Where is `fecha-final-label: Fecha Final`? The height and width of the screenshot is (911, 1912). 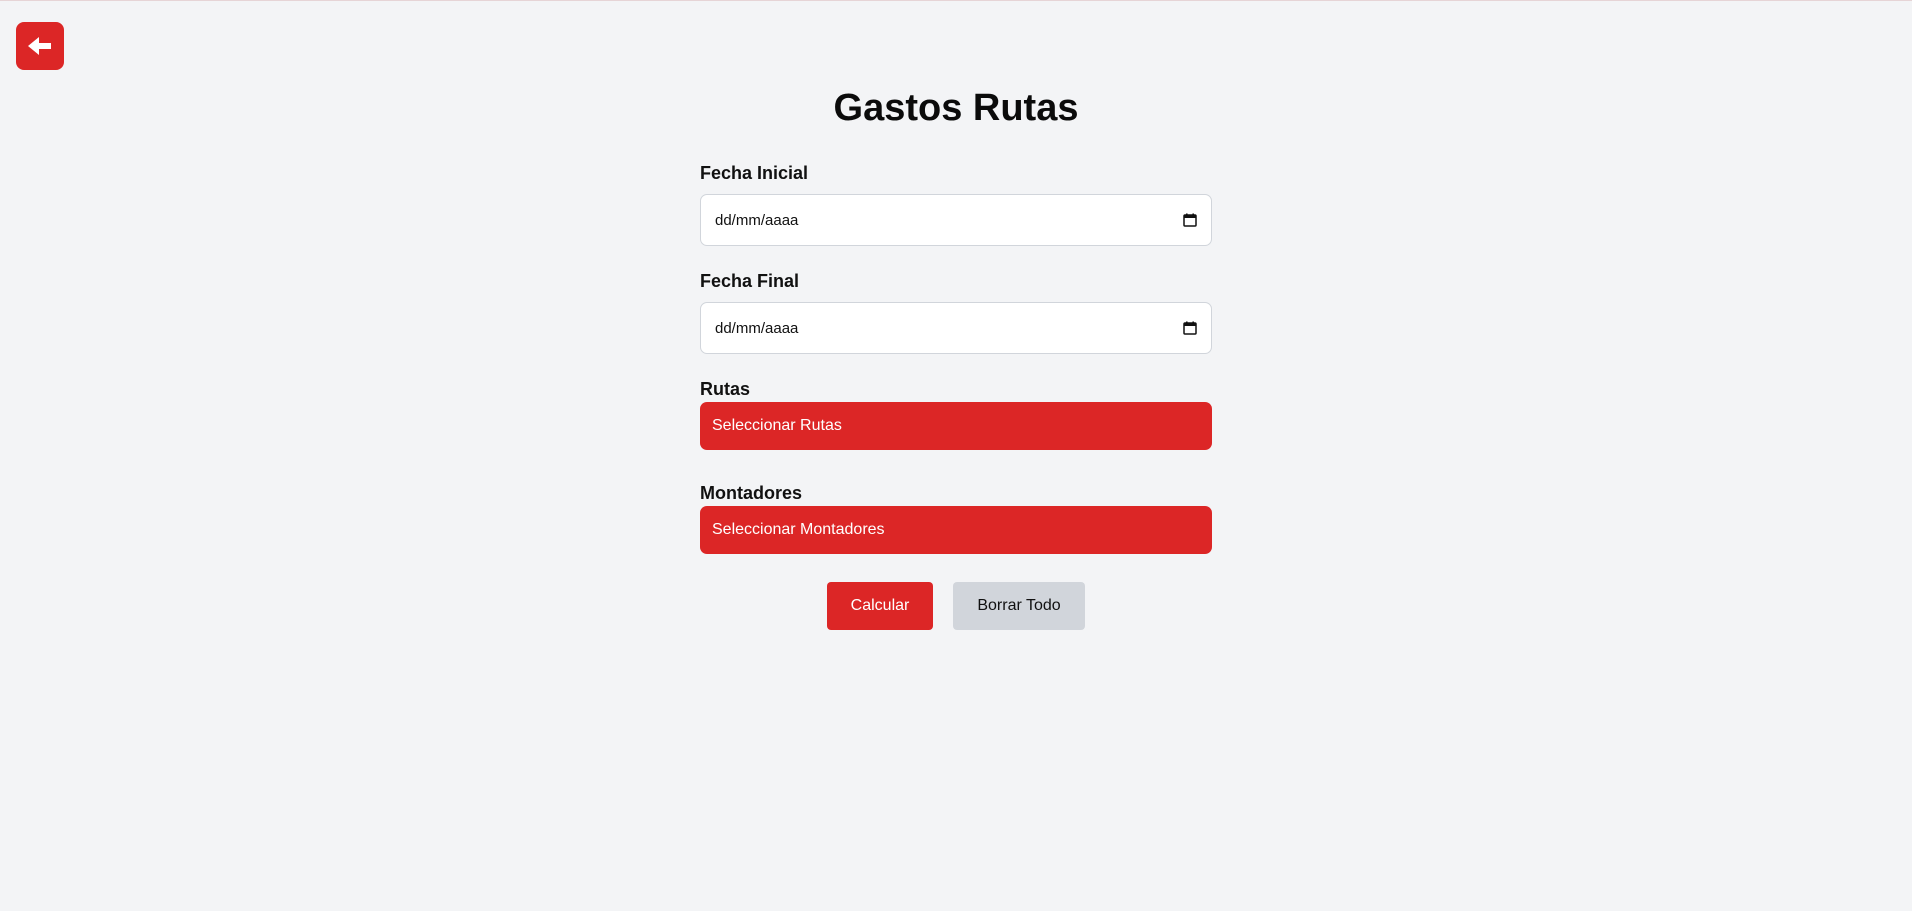 fecha-final-label: Fecha Final is located at coordinates (750, 281).